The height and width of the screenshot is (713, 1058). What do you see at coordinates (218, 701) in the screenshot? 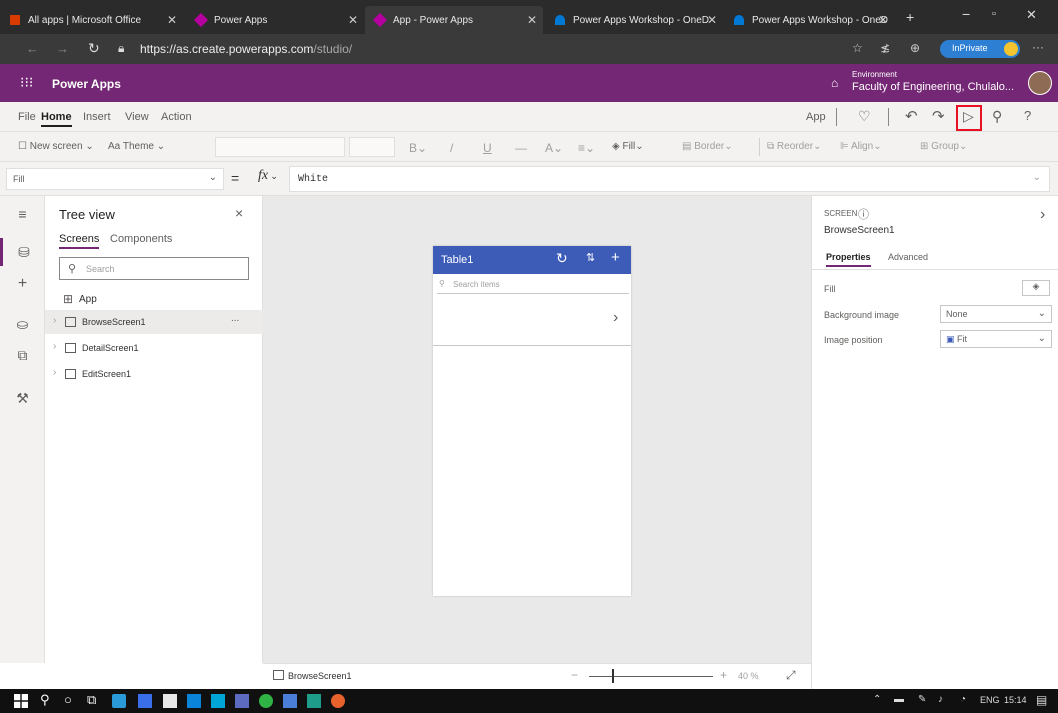
I see `outlook-icon` at bounding box center [218, 701].